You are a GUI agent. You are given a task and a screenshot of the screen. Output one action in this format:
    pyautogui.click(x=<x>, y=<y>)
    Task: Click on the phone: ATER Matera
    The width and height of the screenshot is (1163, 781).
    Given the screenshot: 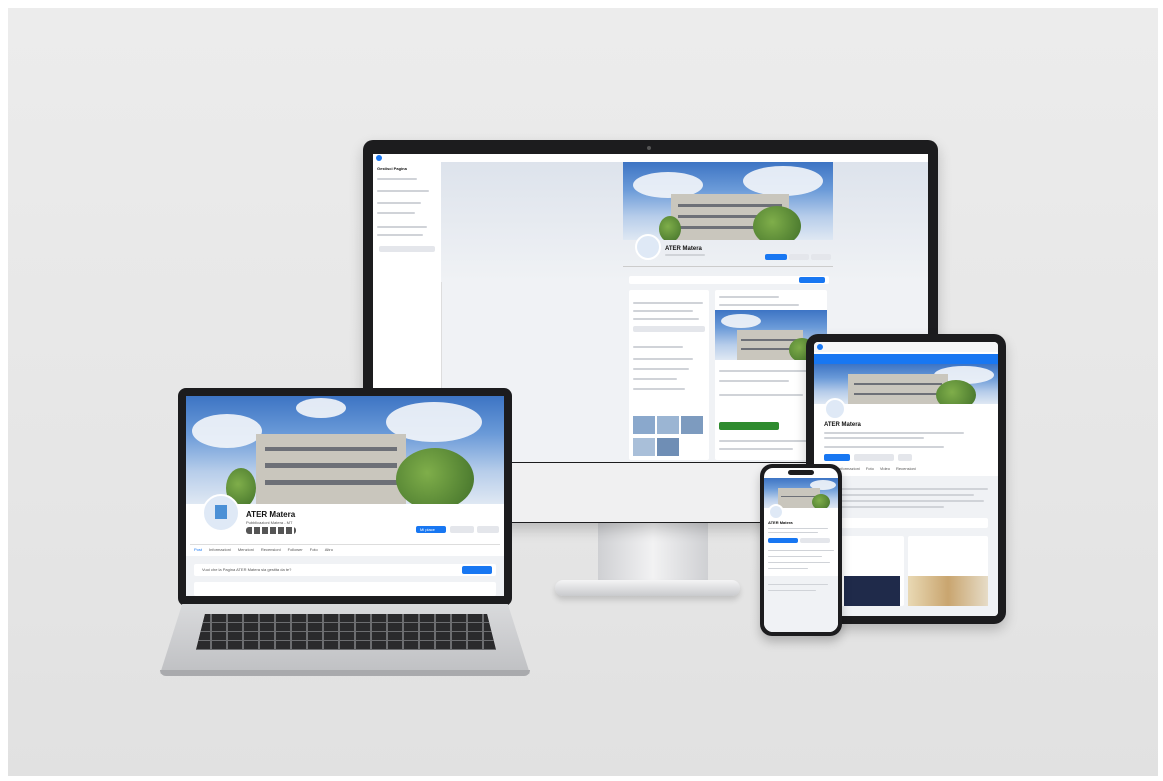 What is the action you would take?
    pyautogui.click(x=801, y=550)
    